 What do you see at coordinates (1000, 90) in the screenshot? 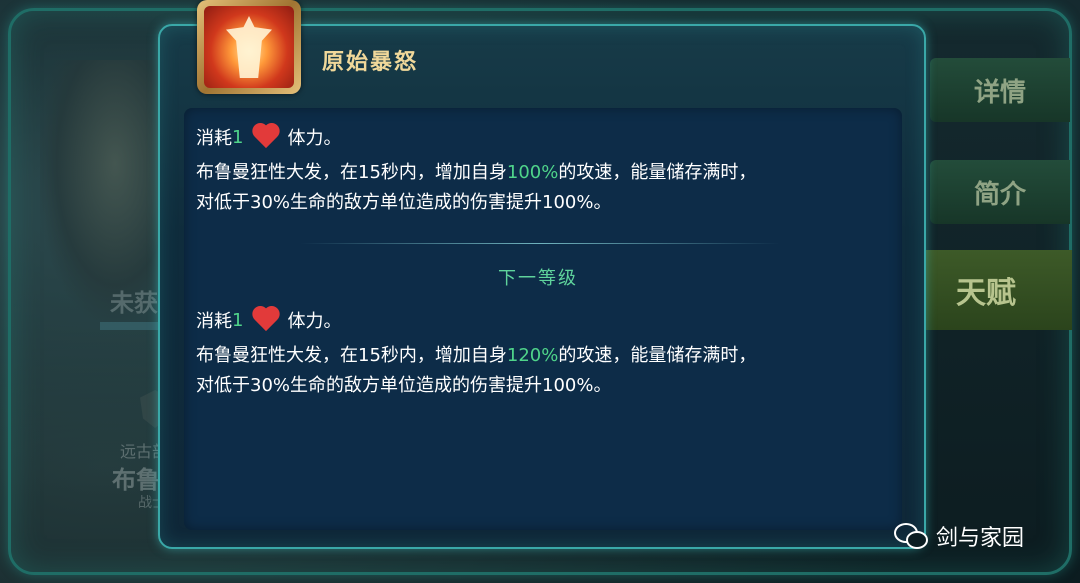
I see `tab-details: 详情` at bounding box center [1000, 90].